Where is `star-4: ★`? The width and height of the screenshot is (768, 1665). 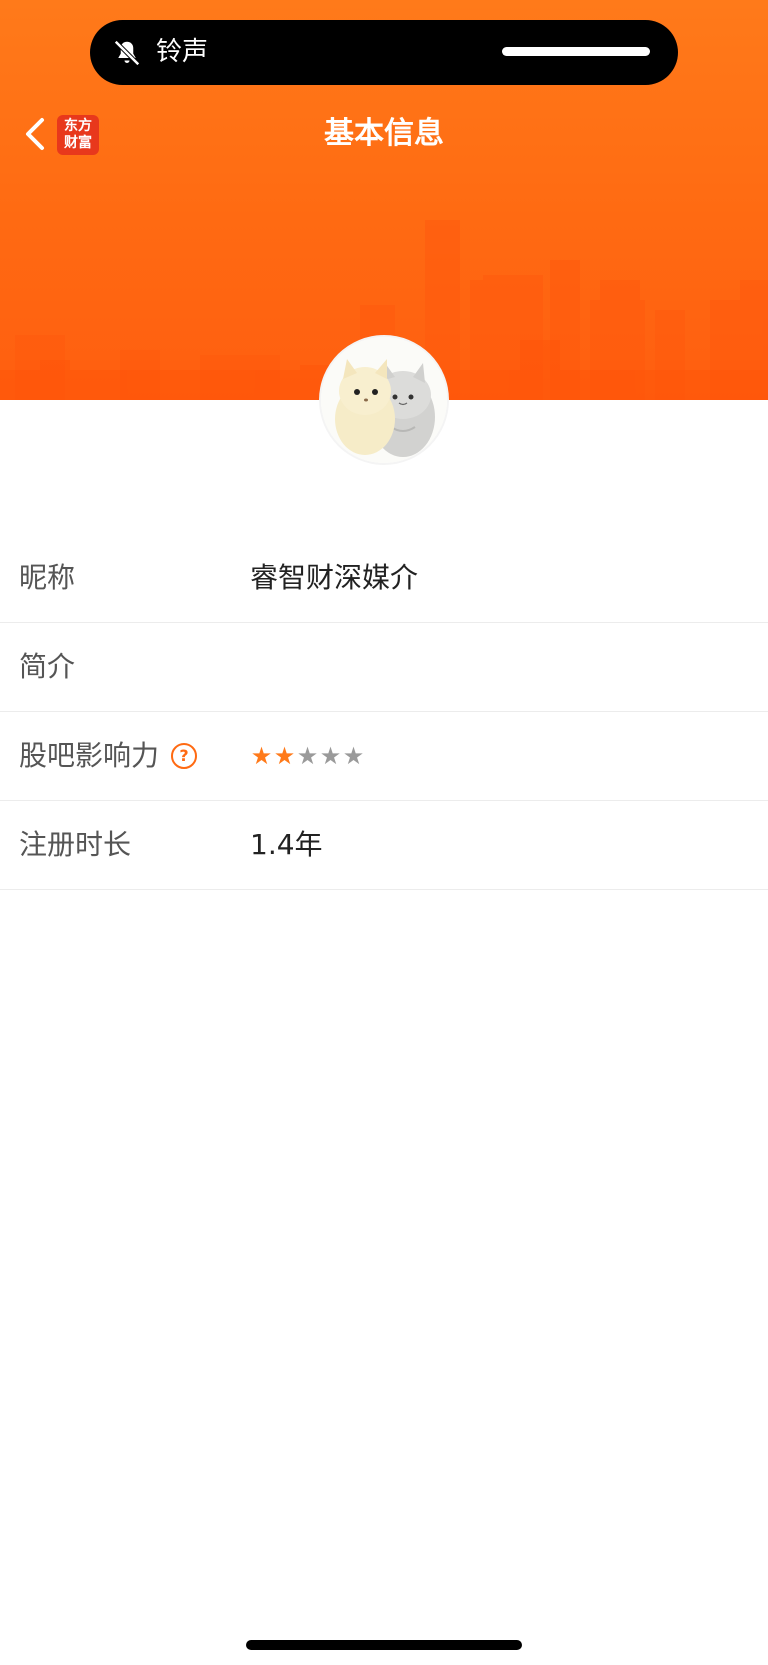 star-4: ★ is located at coordinates (330, 756).